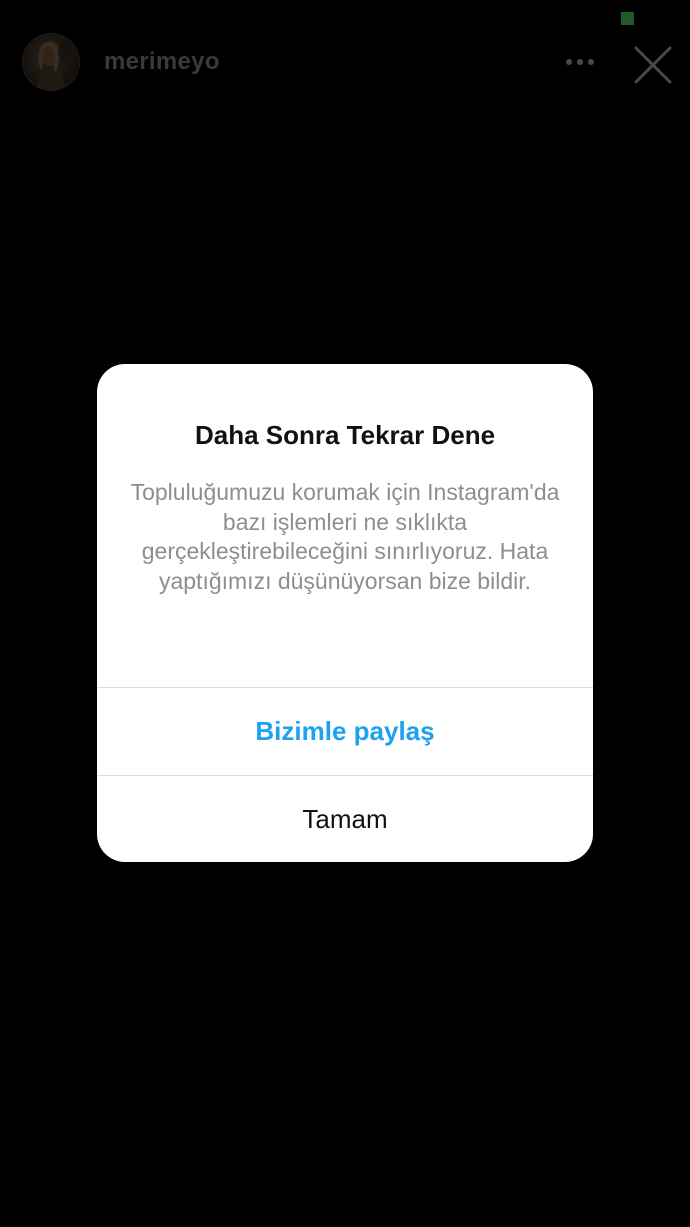 The image size is (690, 1227). Describe the element at coordinates (345, 819) in the screenshot. I see `ok-button: Tamam` at that location.